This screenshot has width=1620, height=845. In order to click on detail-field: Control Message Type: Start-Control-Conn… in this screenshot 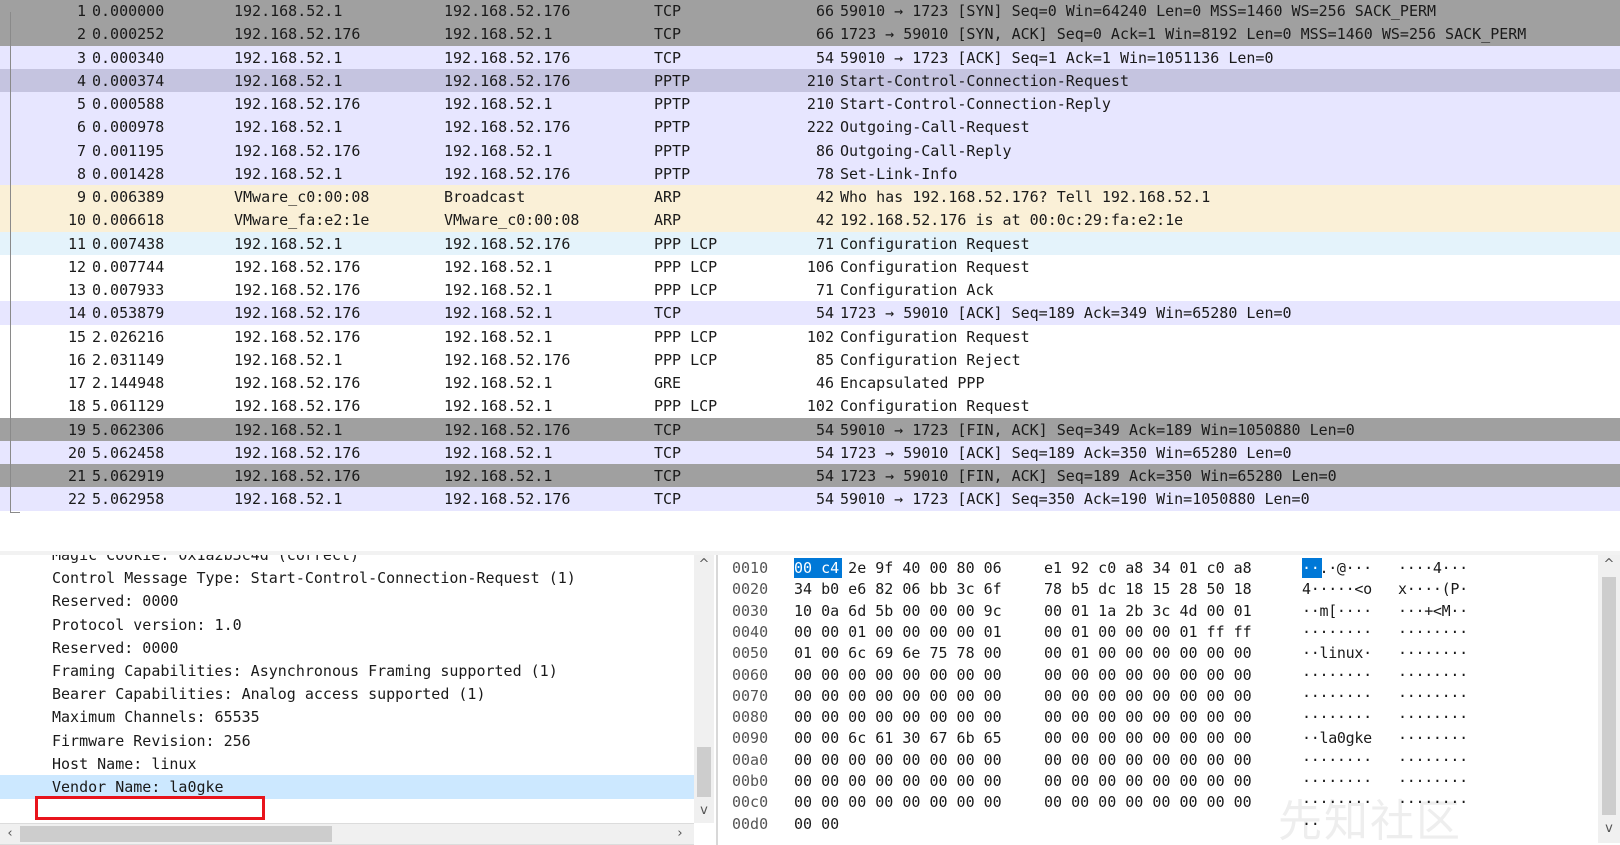, I will do `click(347, 578)`.